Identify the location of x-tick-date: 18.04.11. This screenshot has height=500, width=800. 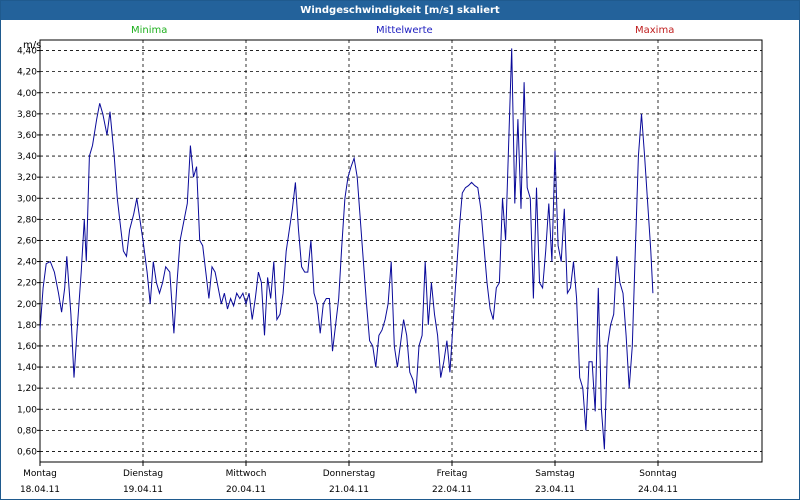
(40, 490).